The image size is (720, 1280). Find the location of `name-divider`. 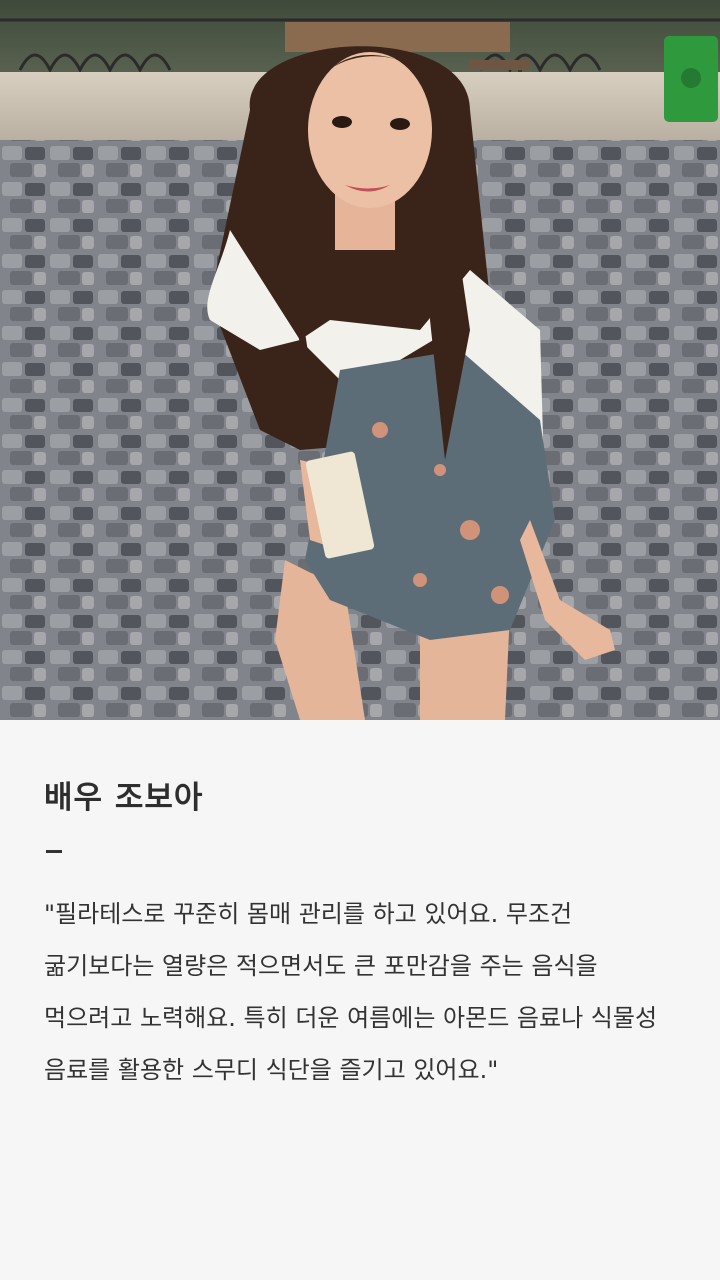

name-divider is located at coordinates (54, 851).